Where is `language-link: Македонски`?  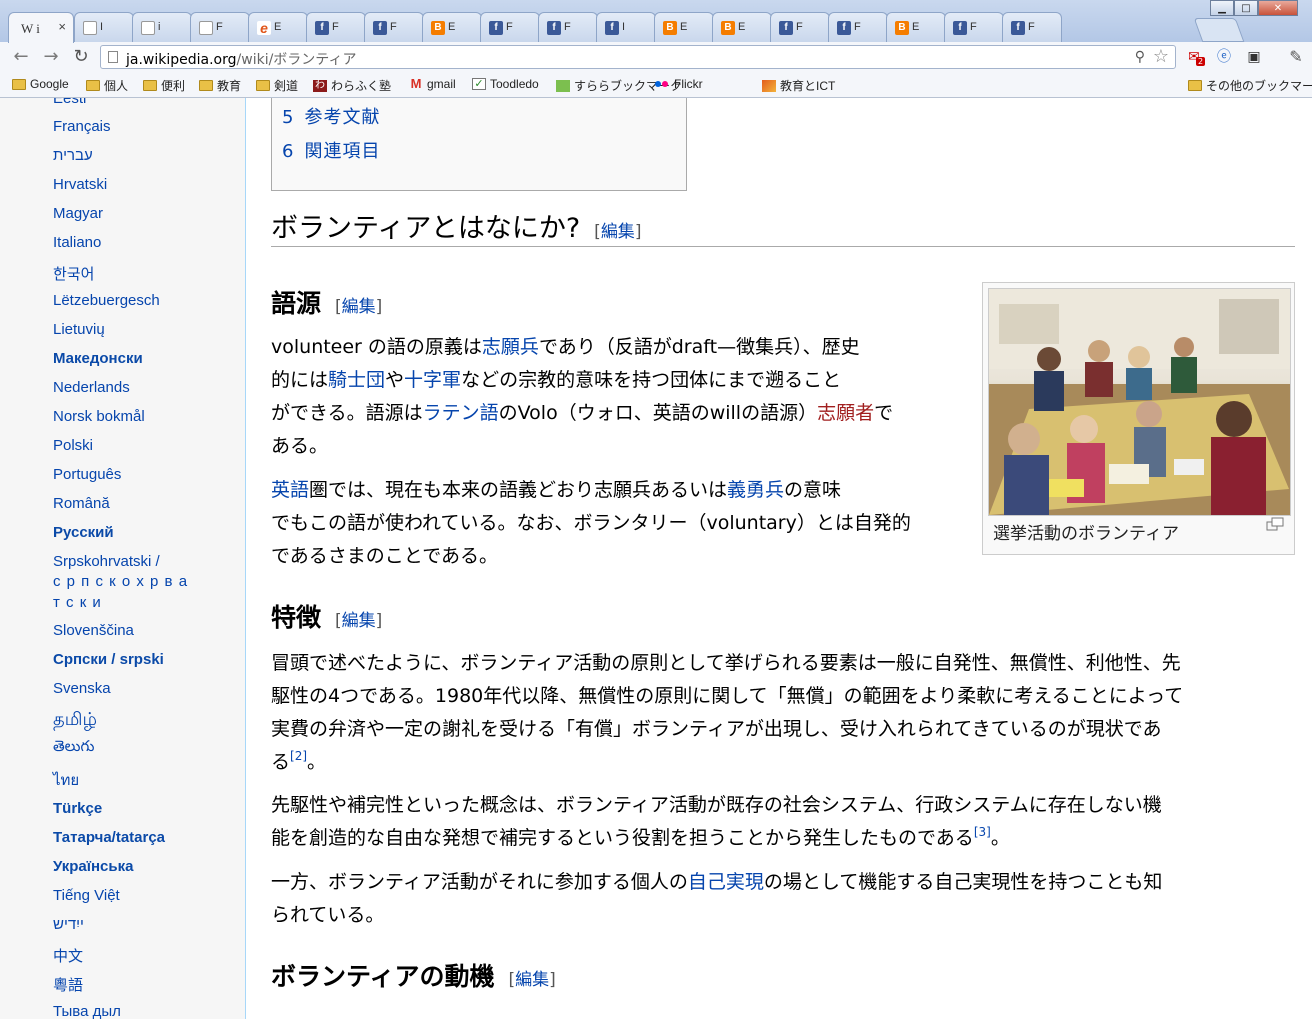 language-link: Македонски is located at coordinates (98, 358).